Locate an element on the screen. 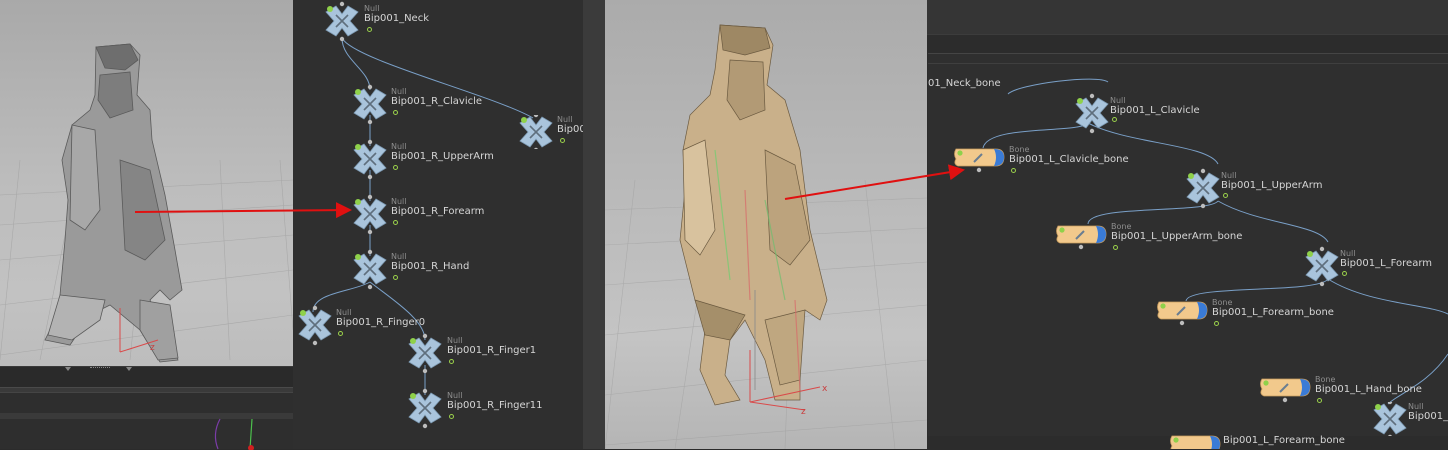  node-bip001-r-clavicle: Null Bip001_R_Clavicle is located at coordinates (420, 104).